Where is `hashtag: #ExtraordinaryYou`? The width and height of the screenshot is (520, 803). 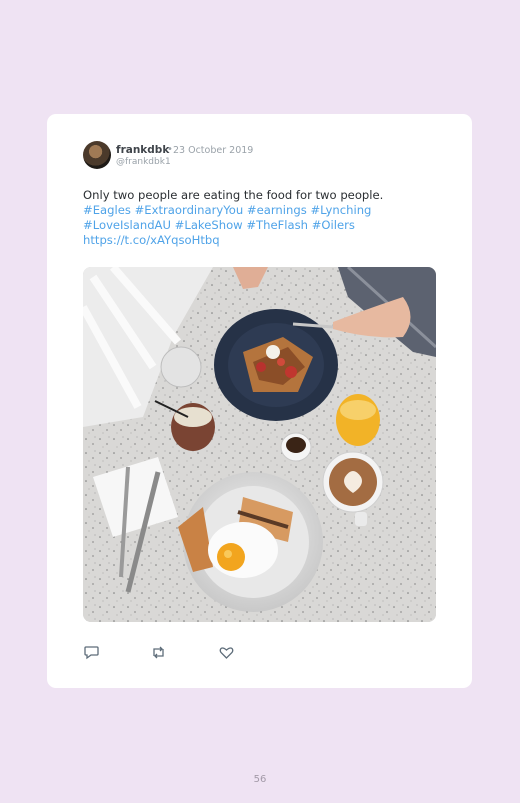
hashtag: #ExtraordinaryYou is located at coordinates (189, 210).